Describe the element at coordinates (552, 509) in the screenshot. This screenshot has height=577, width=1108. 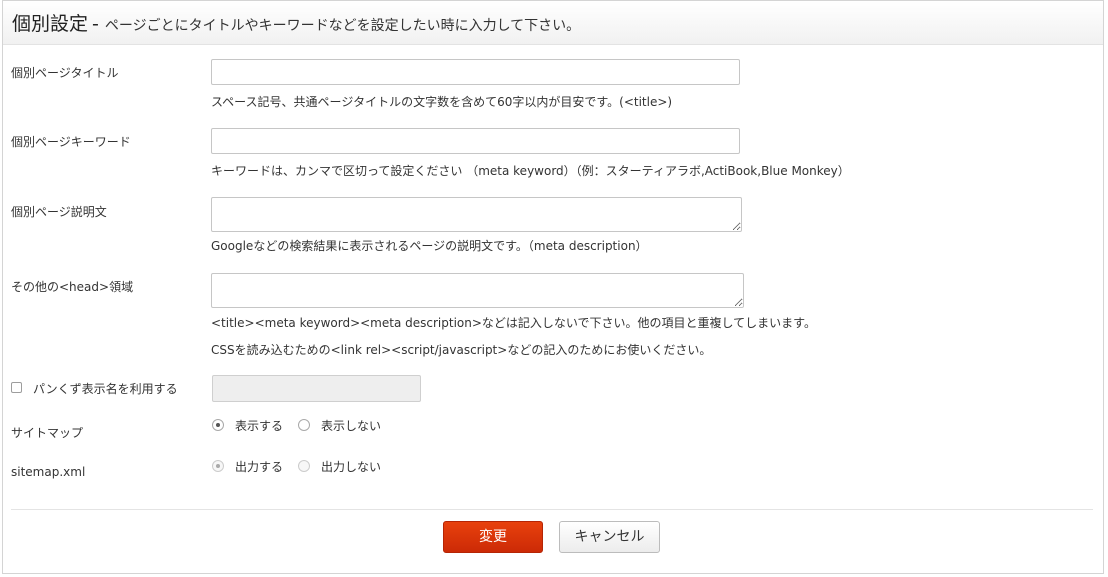
I see `footer-divider` at that location.